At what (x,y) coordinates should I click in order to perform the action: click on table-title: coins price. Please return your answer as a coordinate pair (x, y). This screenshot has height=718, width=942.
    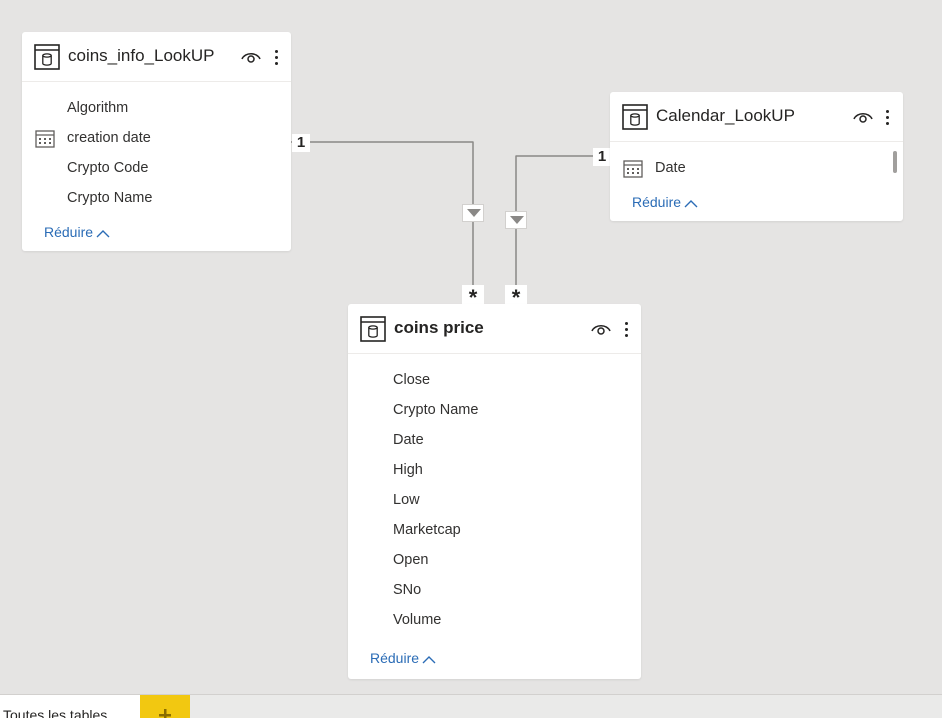
    Looking at the image, I should click on (439, 327).